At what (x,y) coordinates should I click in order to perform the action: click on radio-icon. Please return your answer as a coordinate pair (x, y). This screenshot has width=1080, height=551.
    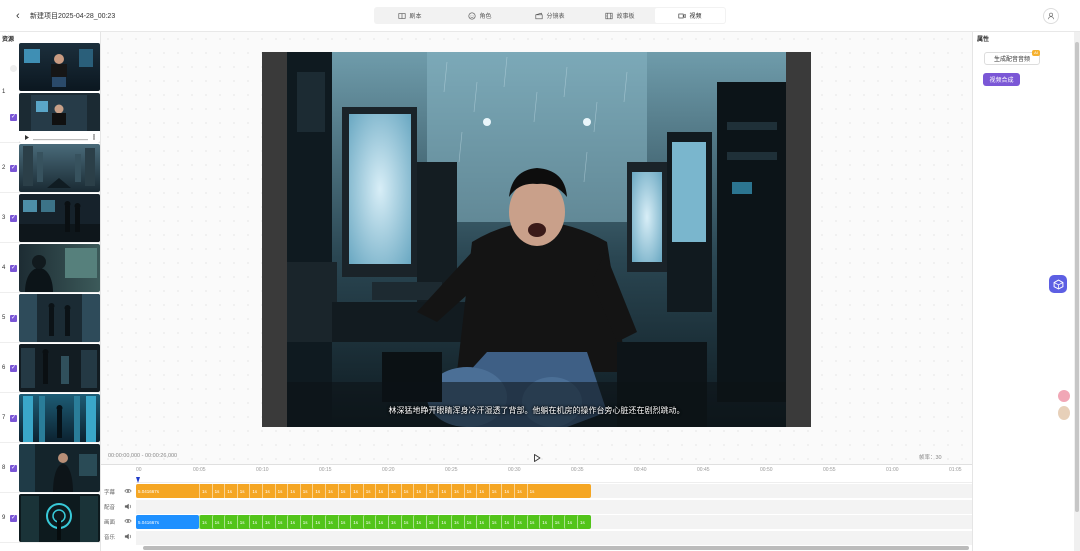
    Looking at the image, I should click on (13, 68).